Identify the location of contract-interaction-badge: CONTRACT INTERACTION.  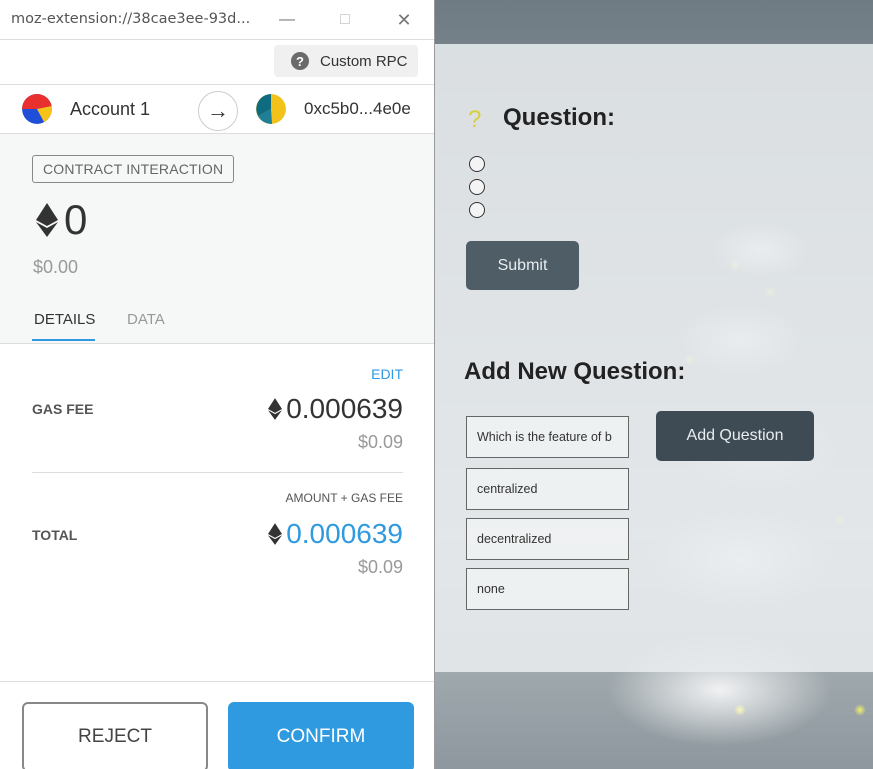
(133, 169).